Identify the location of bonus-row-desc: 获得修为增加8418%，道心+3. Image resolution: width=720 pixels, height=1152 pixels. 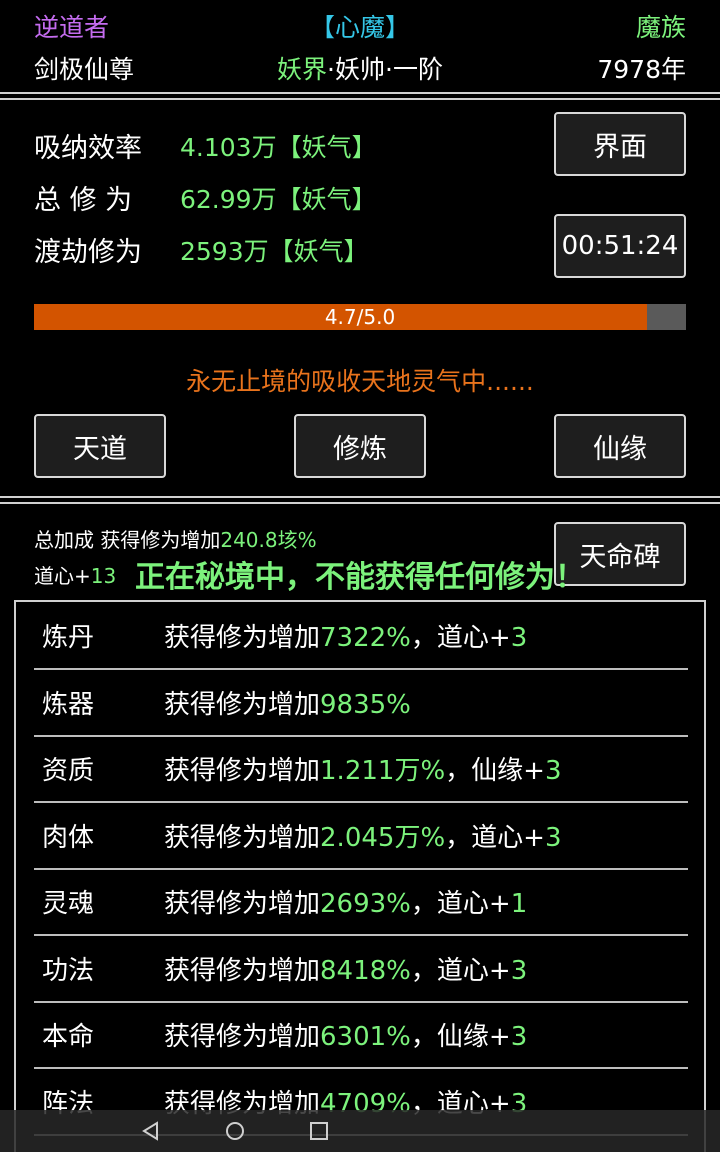
(345, 968).